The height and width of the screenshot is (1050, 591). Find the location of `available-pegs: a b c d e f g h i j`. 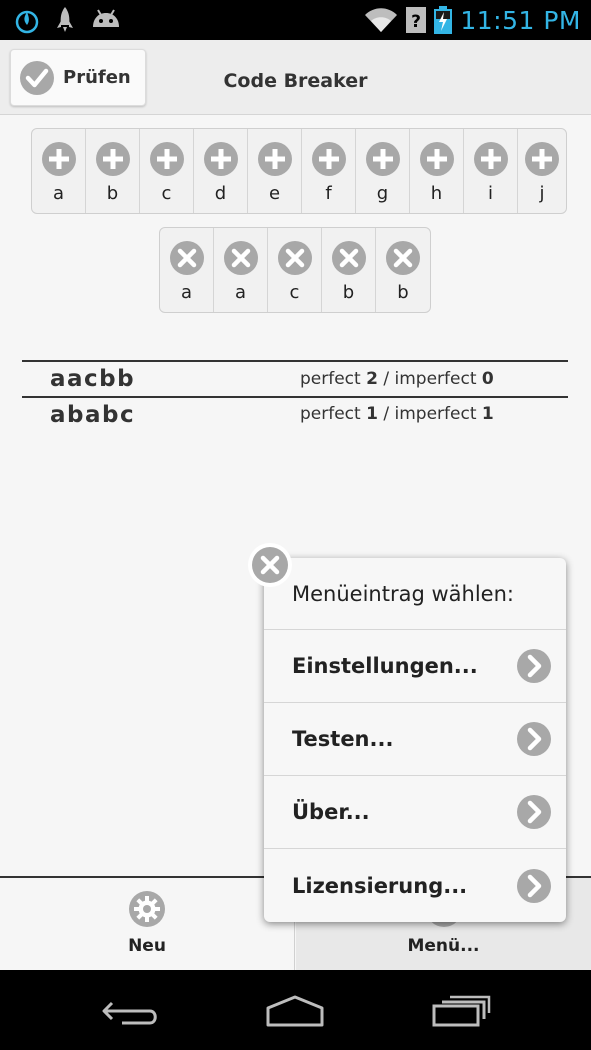

available-pegs: a b c d e f g h i j is located at coordinates (299, 171).